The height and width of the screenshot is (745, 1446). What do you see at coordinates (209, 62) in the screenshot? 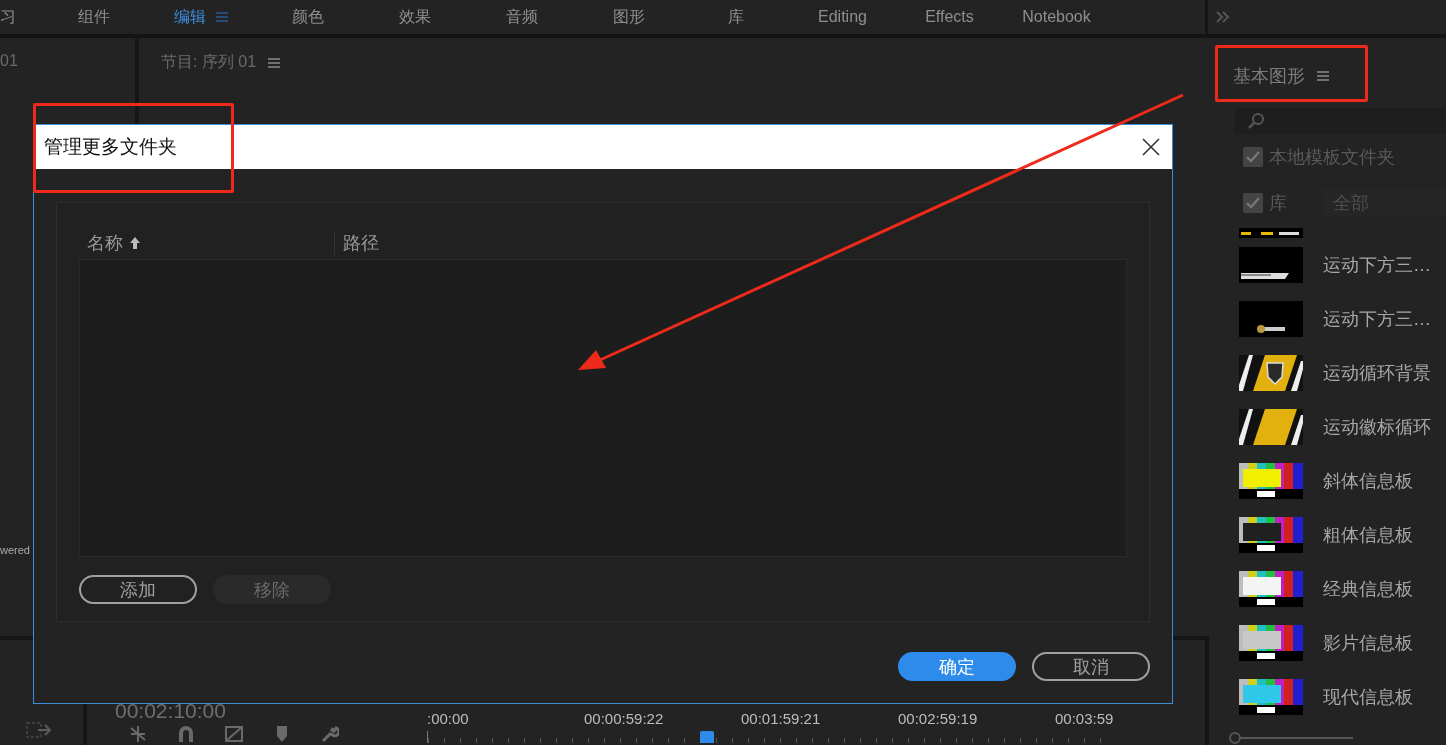
I see `panel-title: 节目: 序列 01` at bounding box center [209, 62].